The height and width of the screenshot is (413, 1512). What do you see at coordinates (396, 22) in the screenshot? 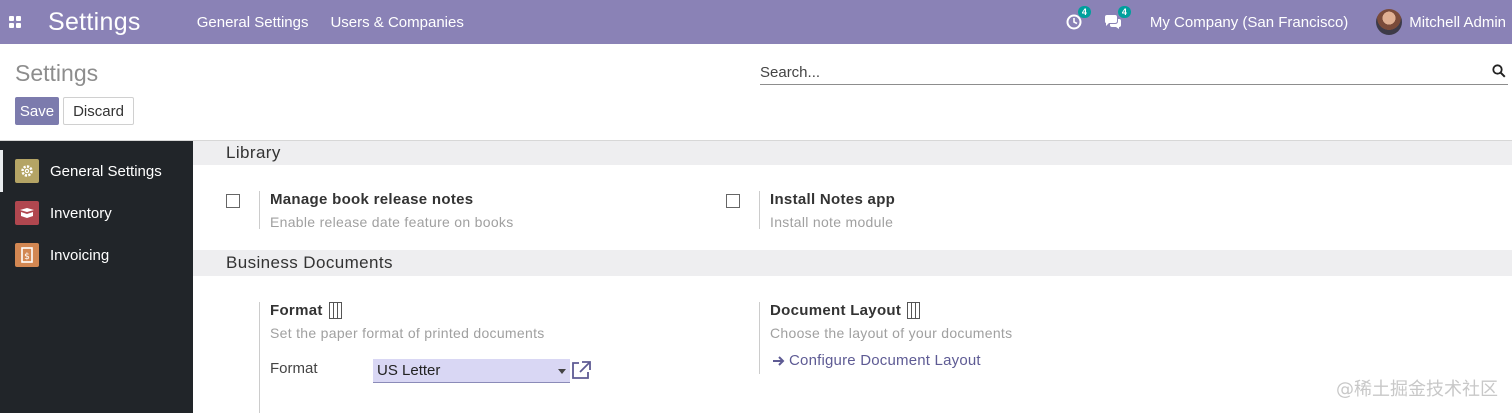
I see `menu-users-companies: Users & Companies` at bounding box center [396, 22].